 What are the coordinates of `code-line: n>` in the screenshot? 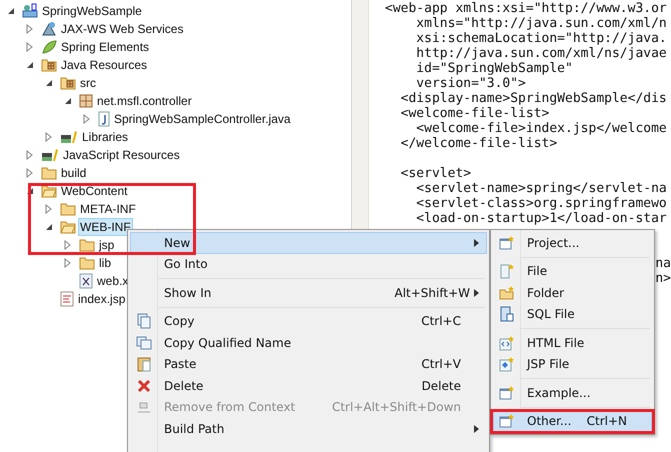 It's located at (663, 278).